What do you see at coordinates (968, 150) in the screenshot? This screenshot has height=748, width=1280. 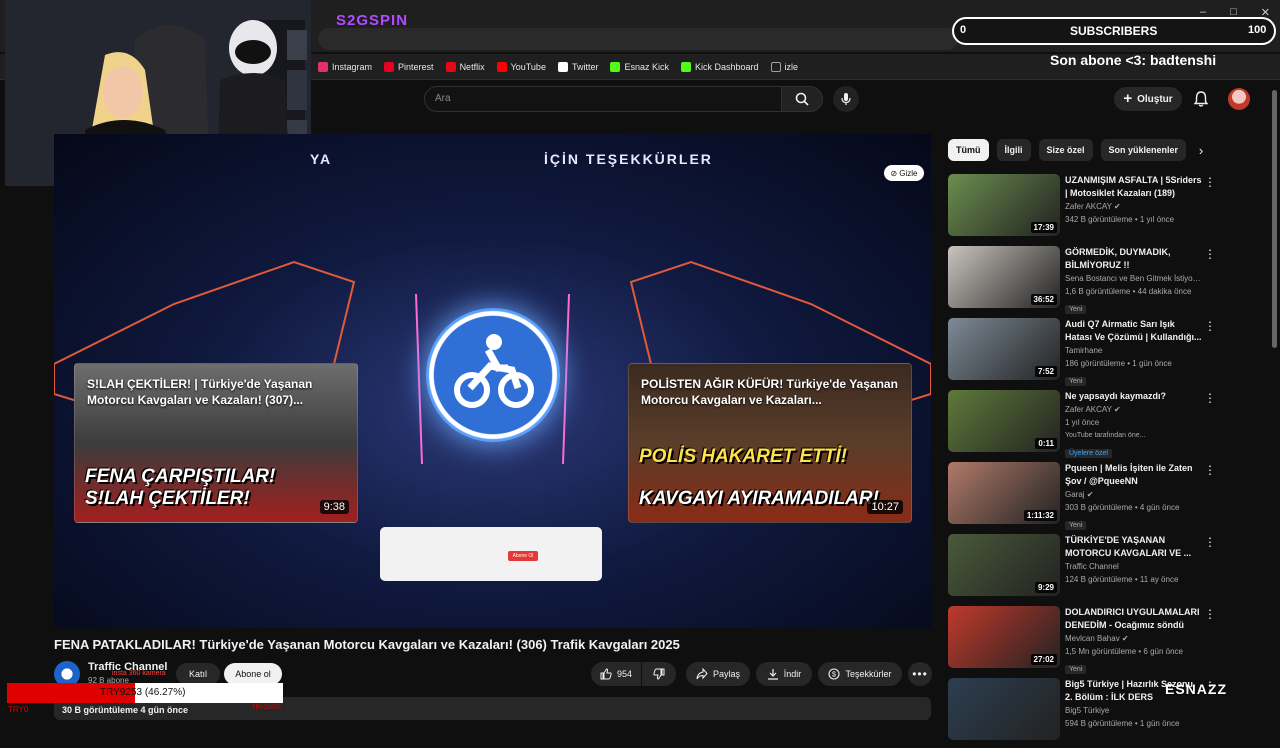 I see `chip-all: Tümü` at bounding box center [968, 150].